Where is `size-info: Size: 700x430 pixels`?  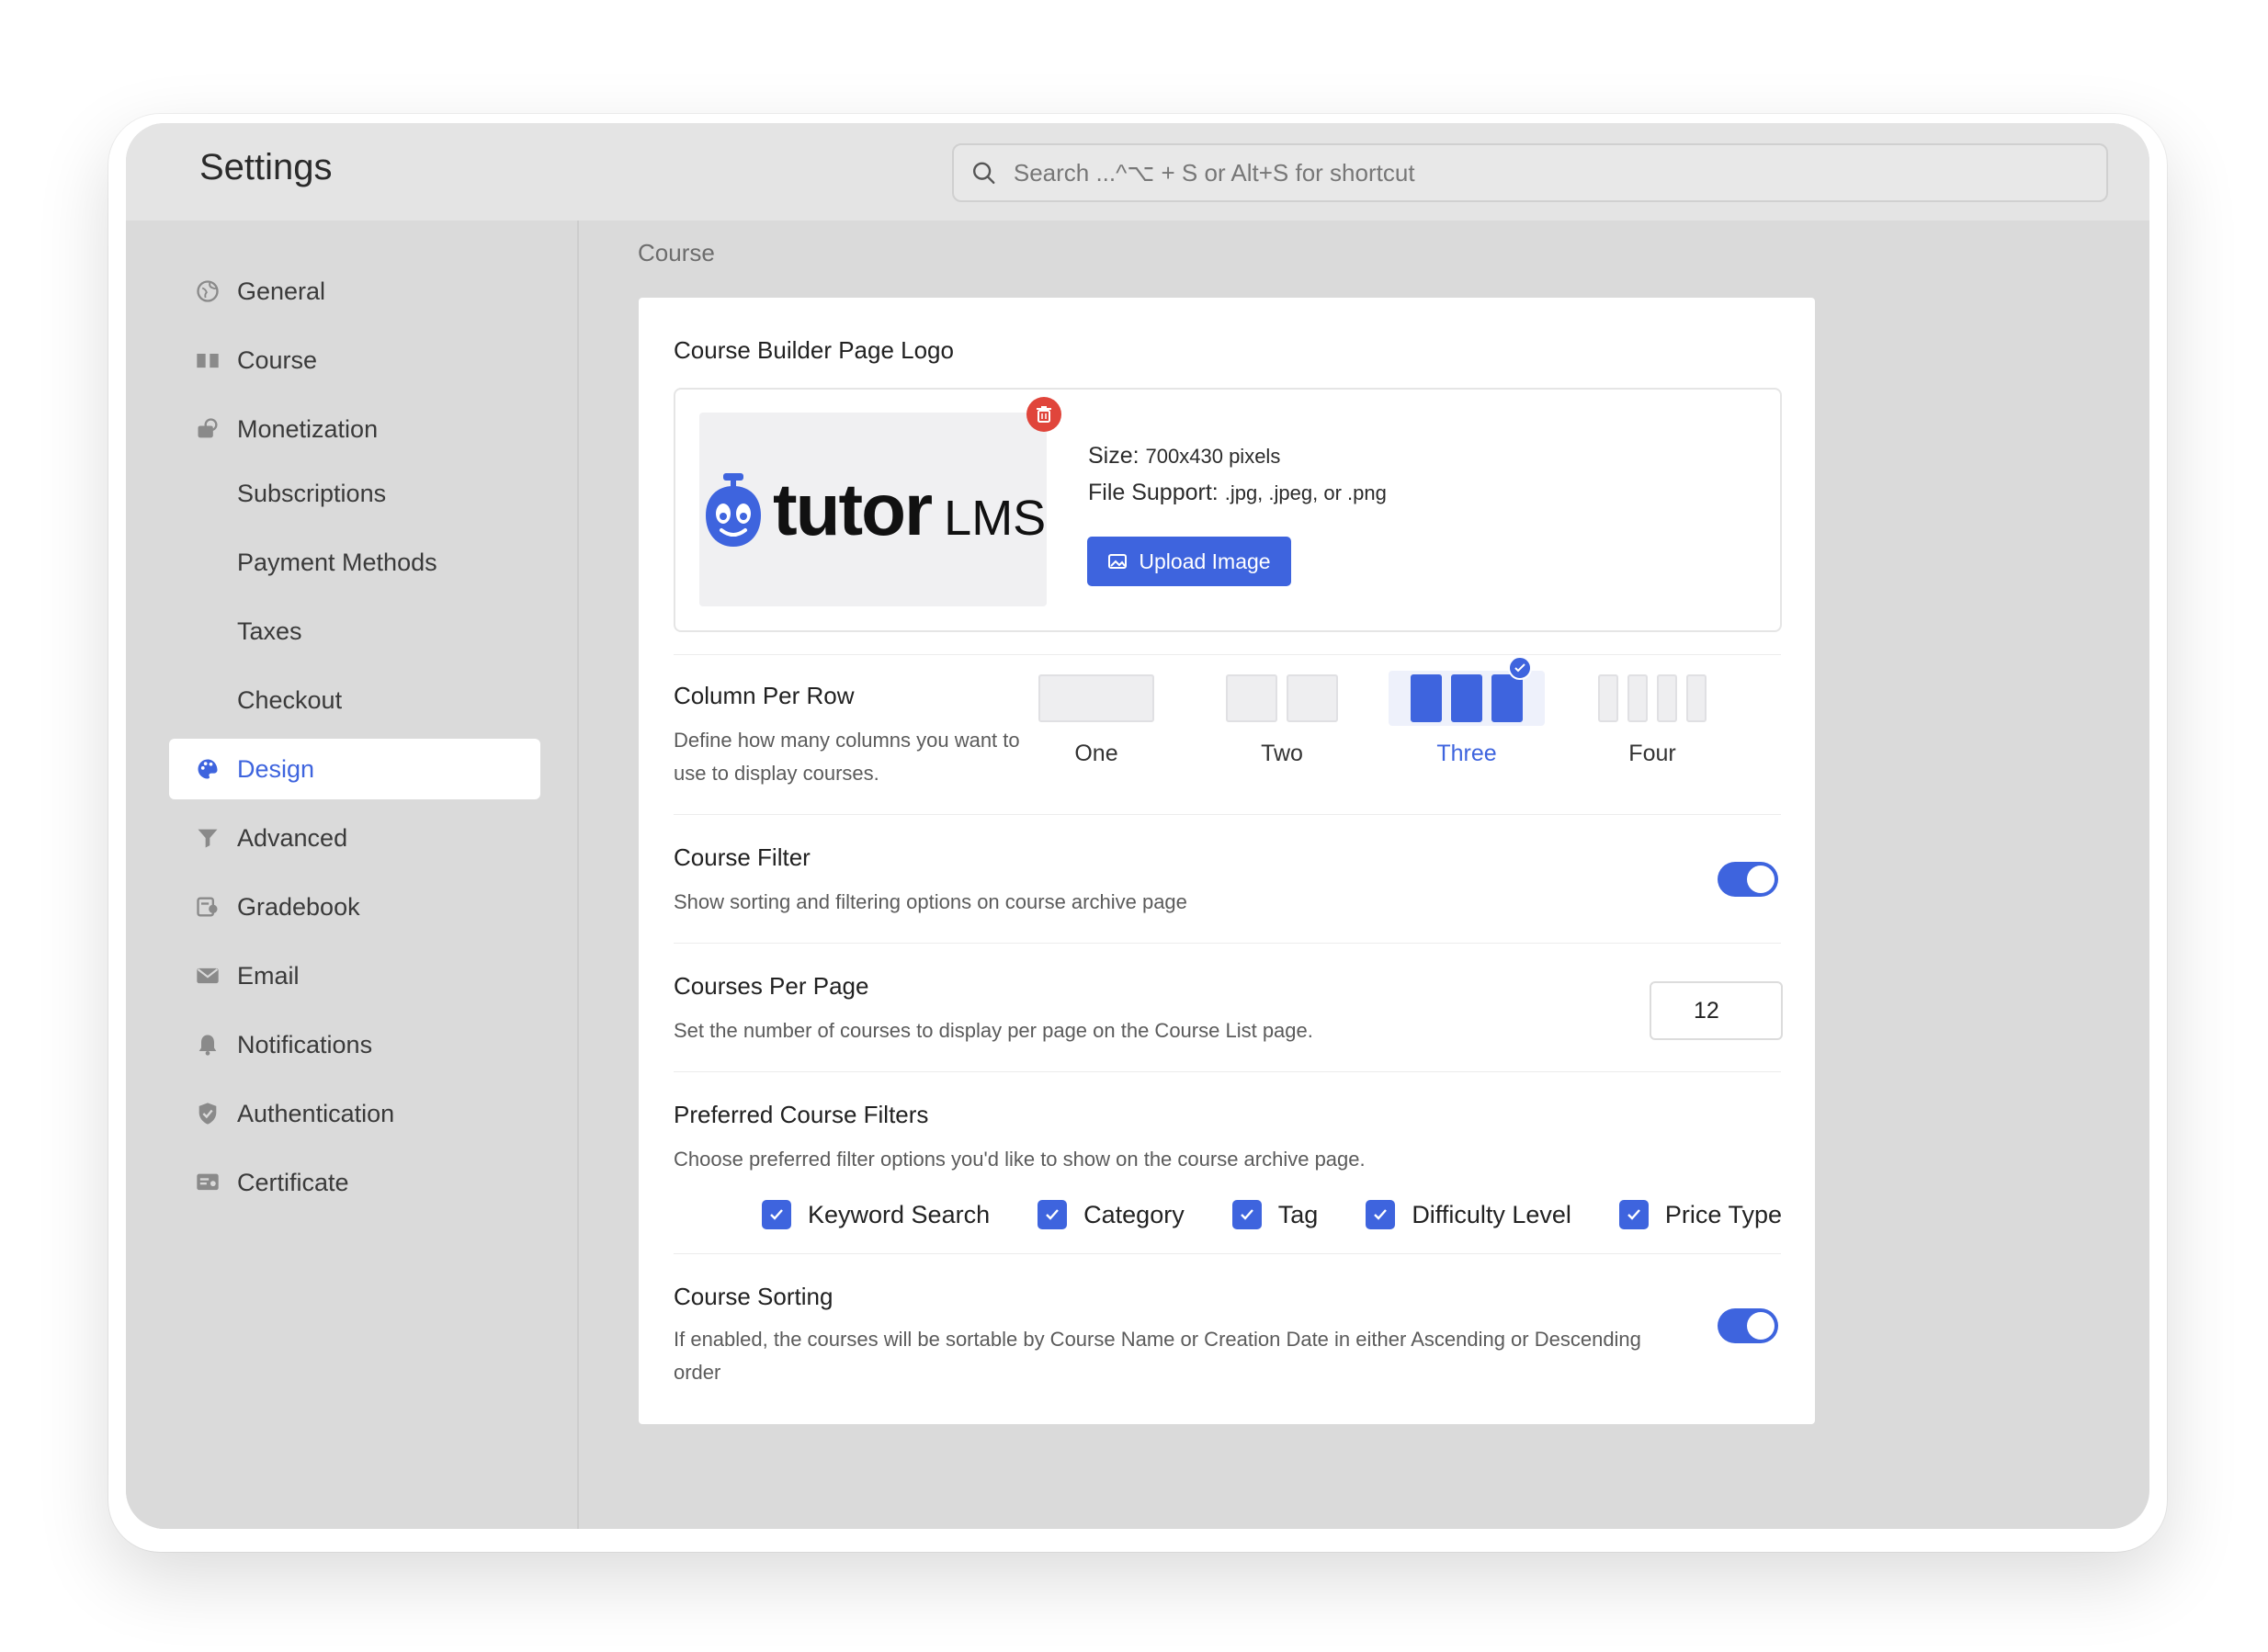
size-info: Size: 700x430 pixels is located at coordinates (1184, 456).